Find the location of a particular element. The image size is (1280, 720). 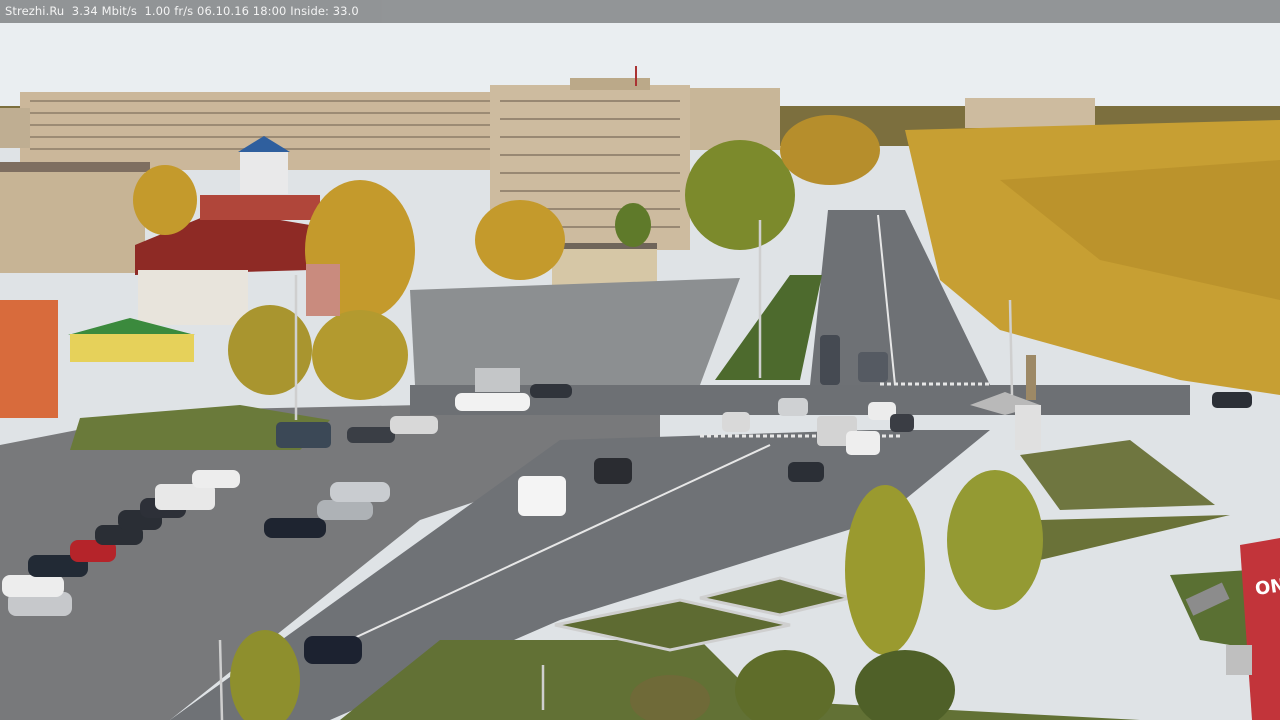

lawn-right is located at coordinates (1117, 475).